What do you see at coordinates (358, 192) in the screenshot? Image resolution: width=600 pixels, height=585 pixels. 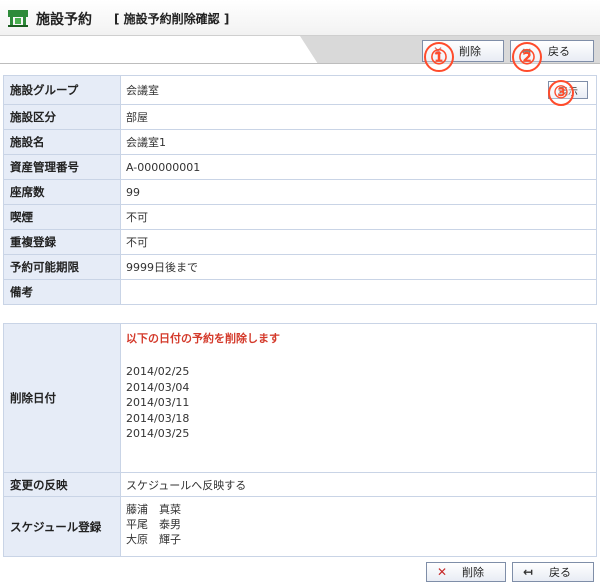 I see `row-value: 99` at bounding box center [358, 192].